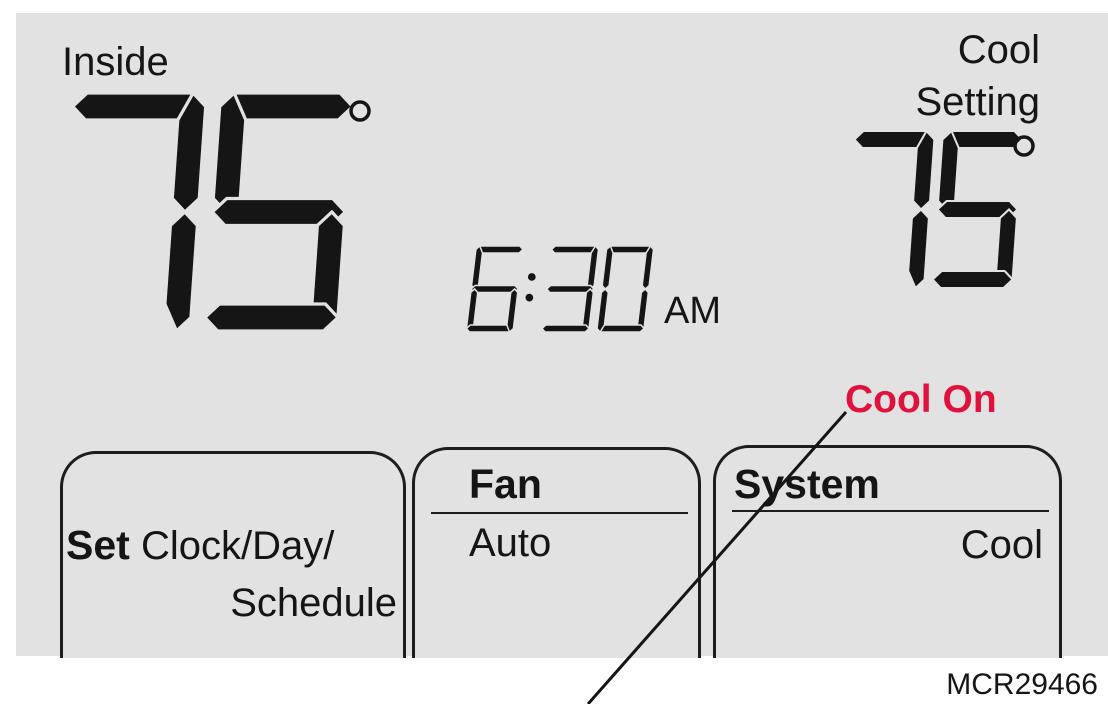  Describe the element at coordinates (607, 267) in the screenshot. I see `clock-digit-3-segment-f` at that location.